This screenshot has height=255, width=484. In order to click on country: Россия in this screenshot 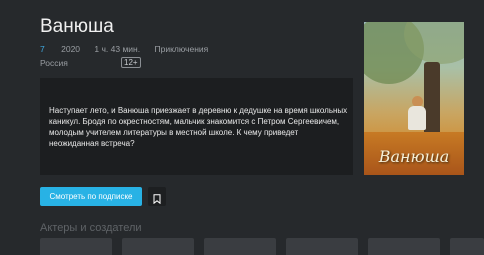, I will do `click(54, 63)`.